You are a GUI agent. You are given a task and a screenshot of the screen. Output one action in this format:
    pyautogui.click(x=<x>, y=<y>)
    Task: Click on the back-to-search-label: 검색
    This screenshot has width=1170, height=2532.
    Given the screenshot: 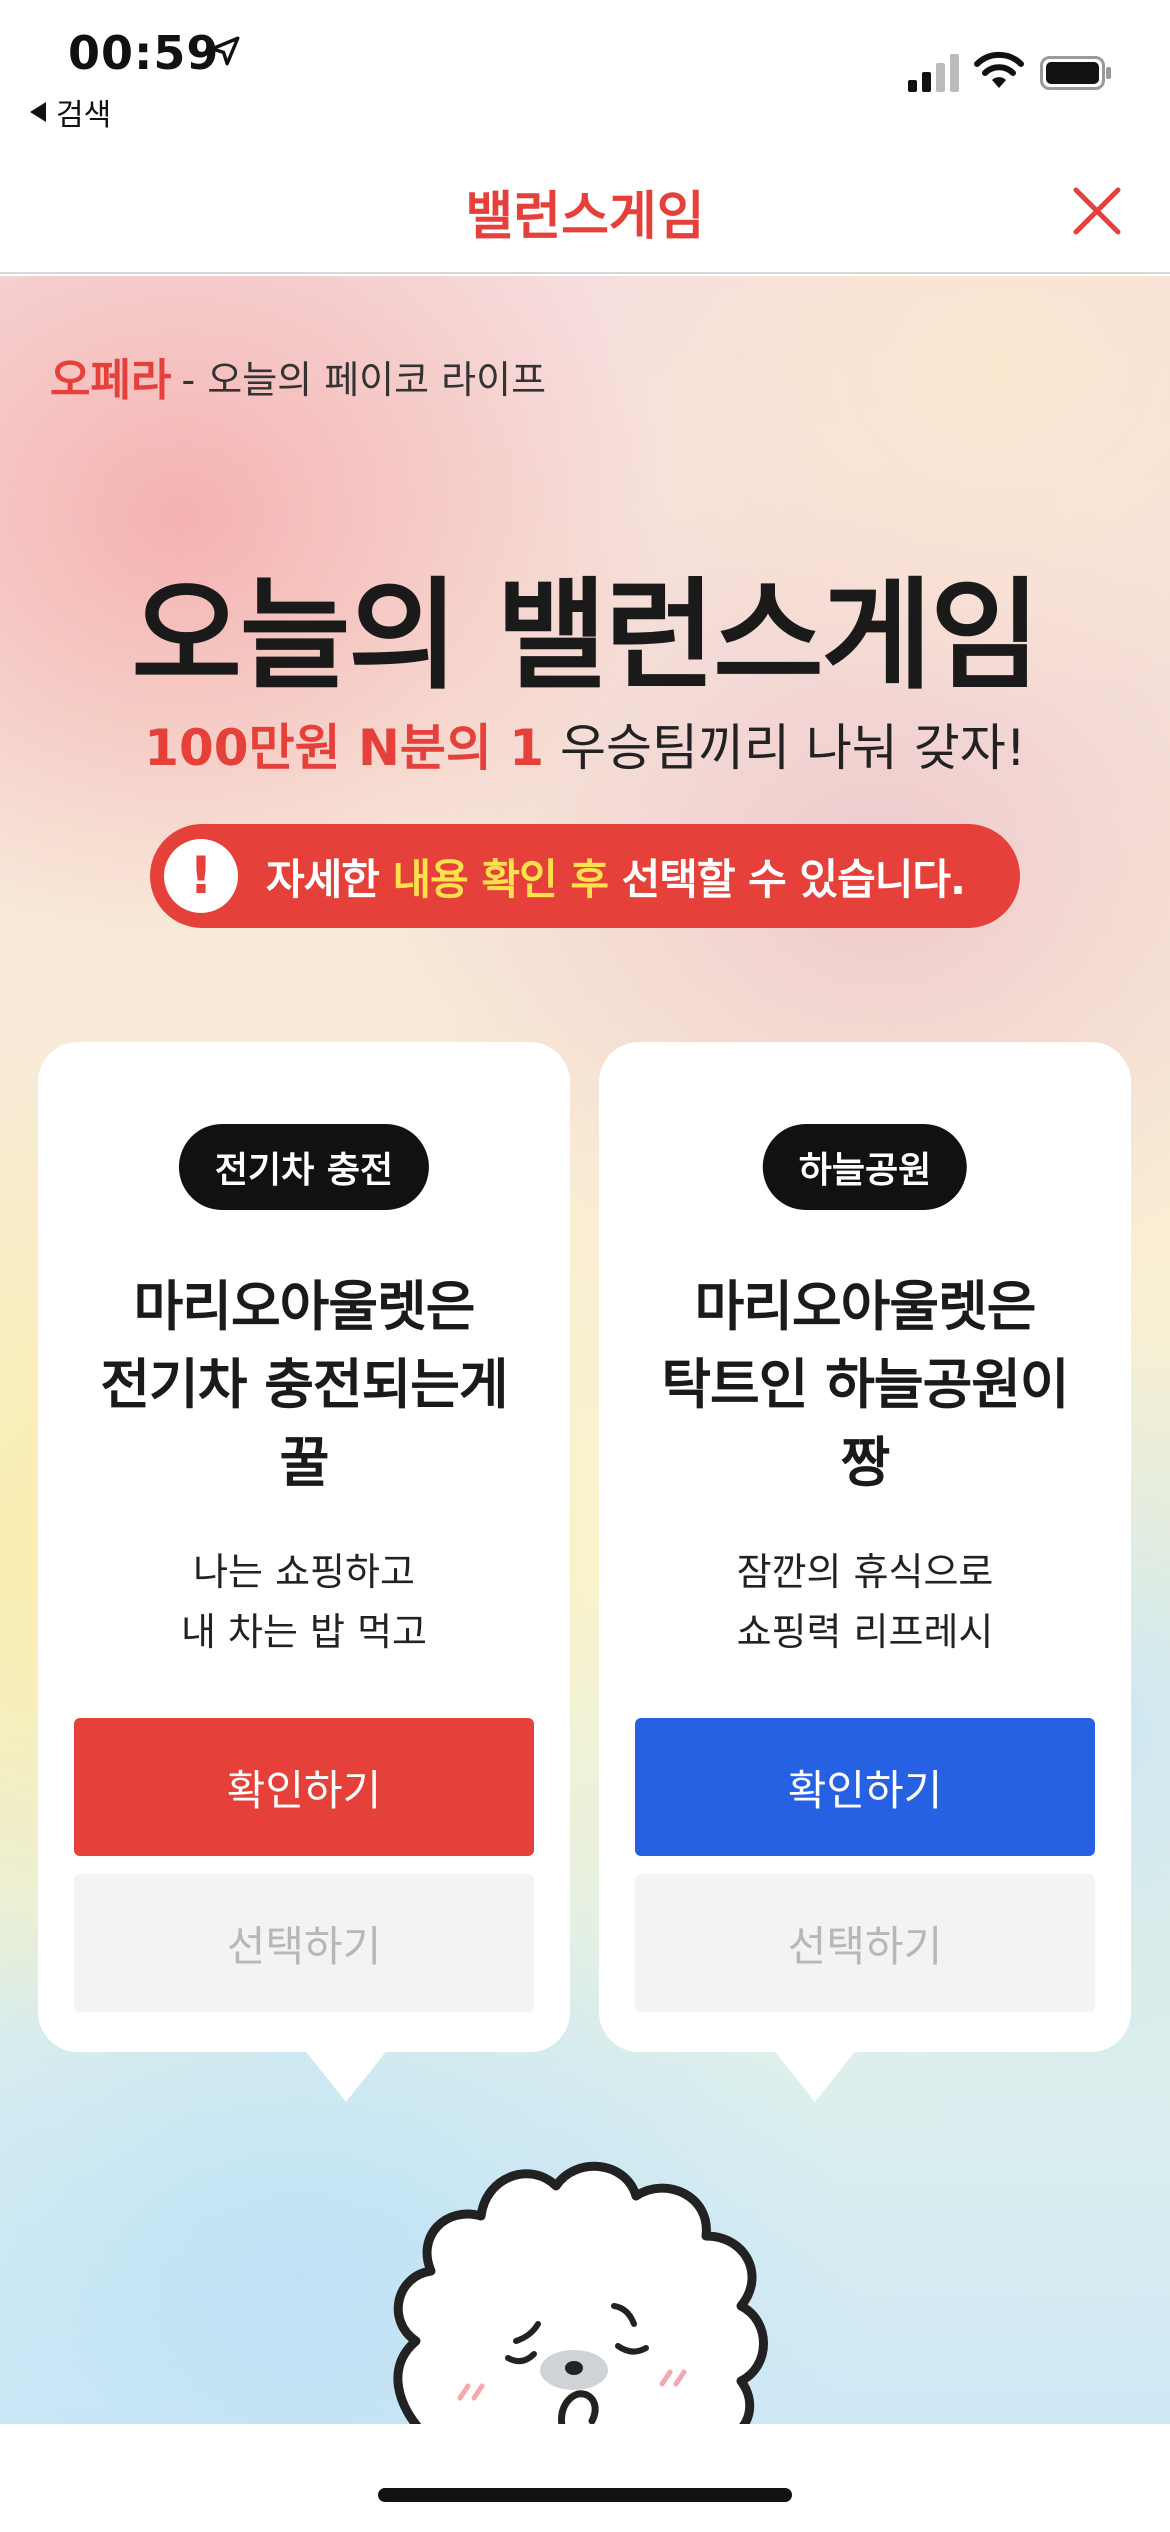 What is the action you would take?
    pyautogui.click(x=84, y=115)
    